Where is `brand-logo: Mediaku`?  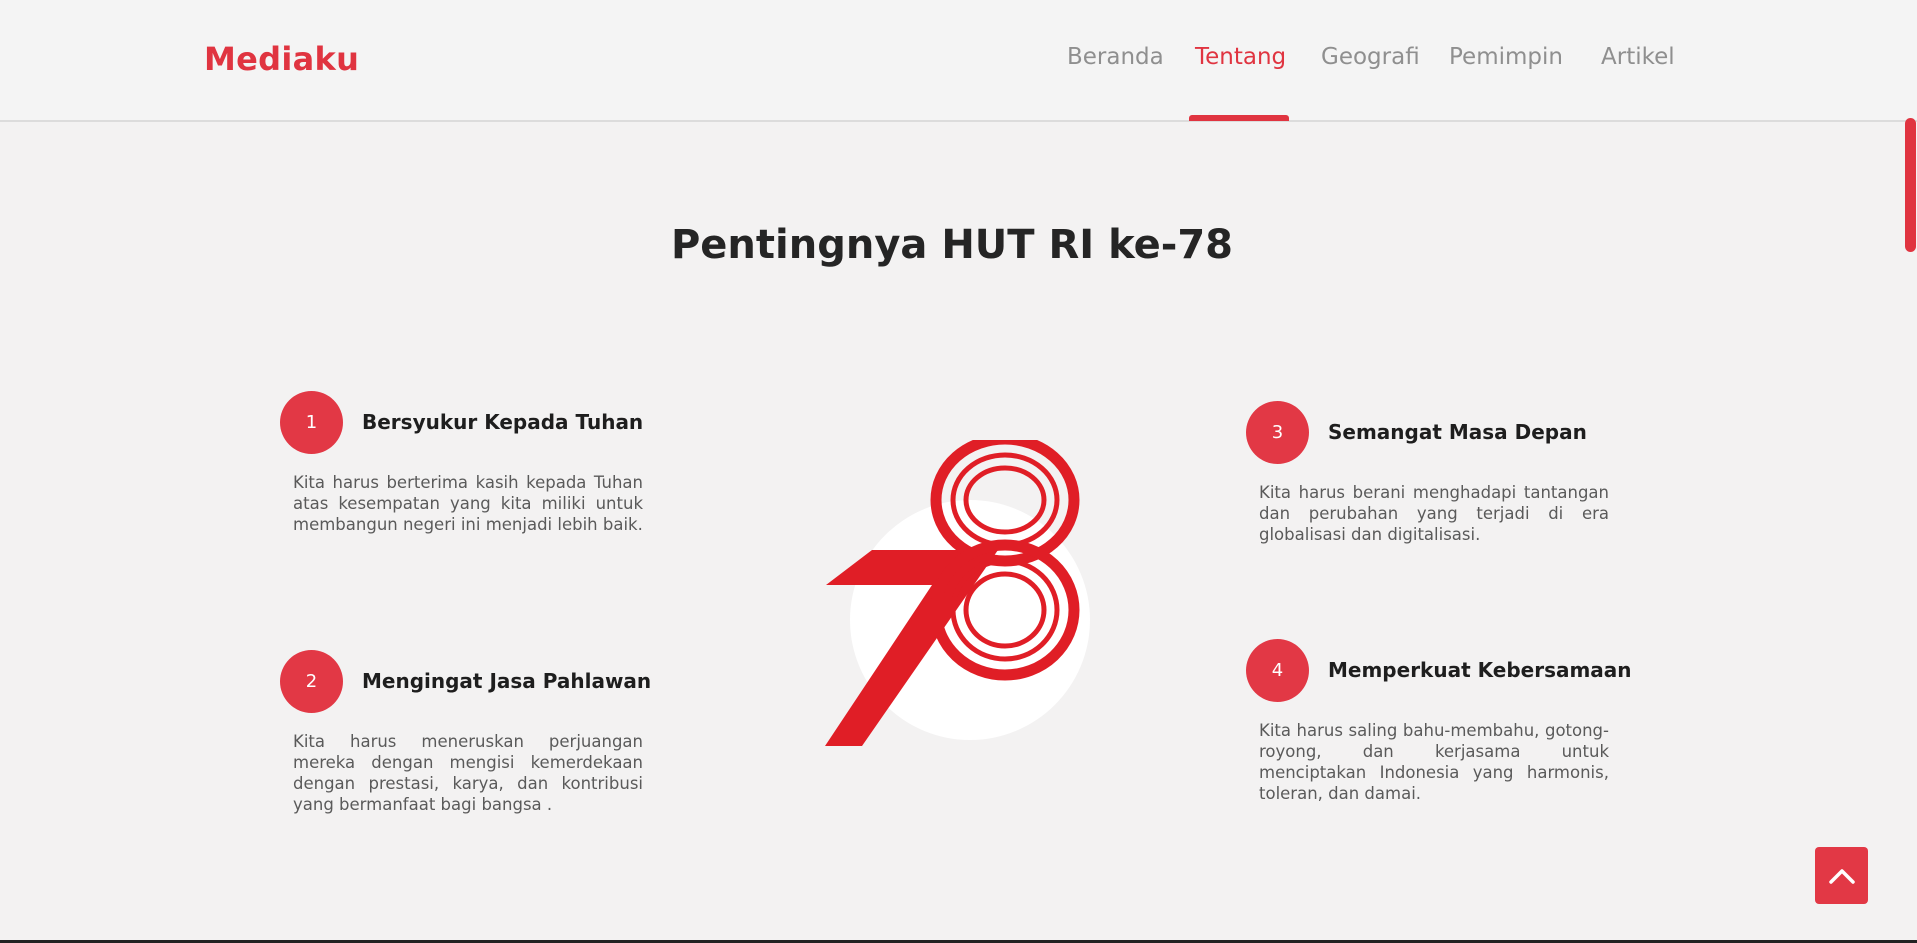 brand-logo: Mediaku is located at coordinates (281, 59).